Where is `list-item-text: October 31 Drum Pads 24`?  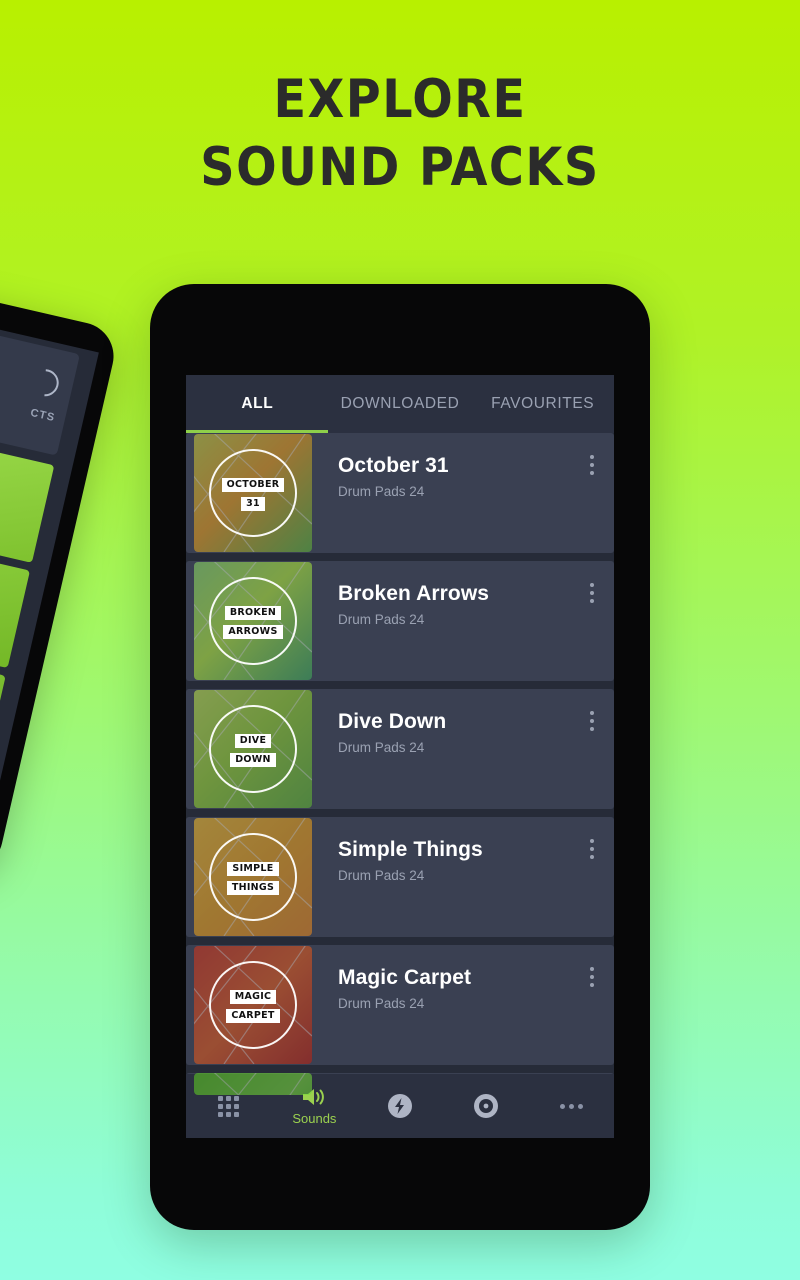
list-item-text: October 31 Drum Pads 24 is located at coordinates (441, 495).